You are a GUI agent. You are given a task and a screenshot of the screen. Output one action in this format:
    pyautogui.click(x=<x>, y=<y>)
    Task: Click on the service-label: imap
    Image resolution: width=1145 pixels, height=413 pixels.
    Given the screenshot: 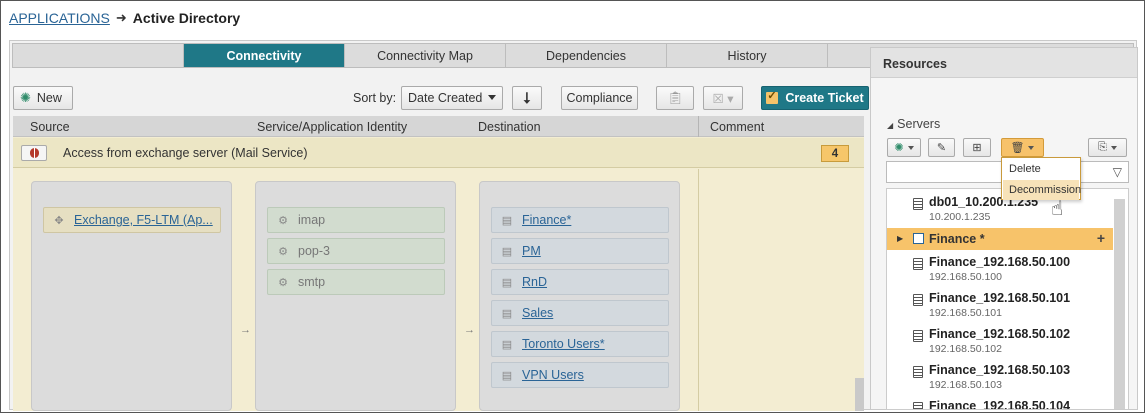 What is the action you would take?
    pyautogui.click(x=312, y=220)
    